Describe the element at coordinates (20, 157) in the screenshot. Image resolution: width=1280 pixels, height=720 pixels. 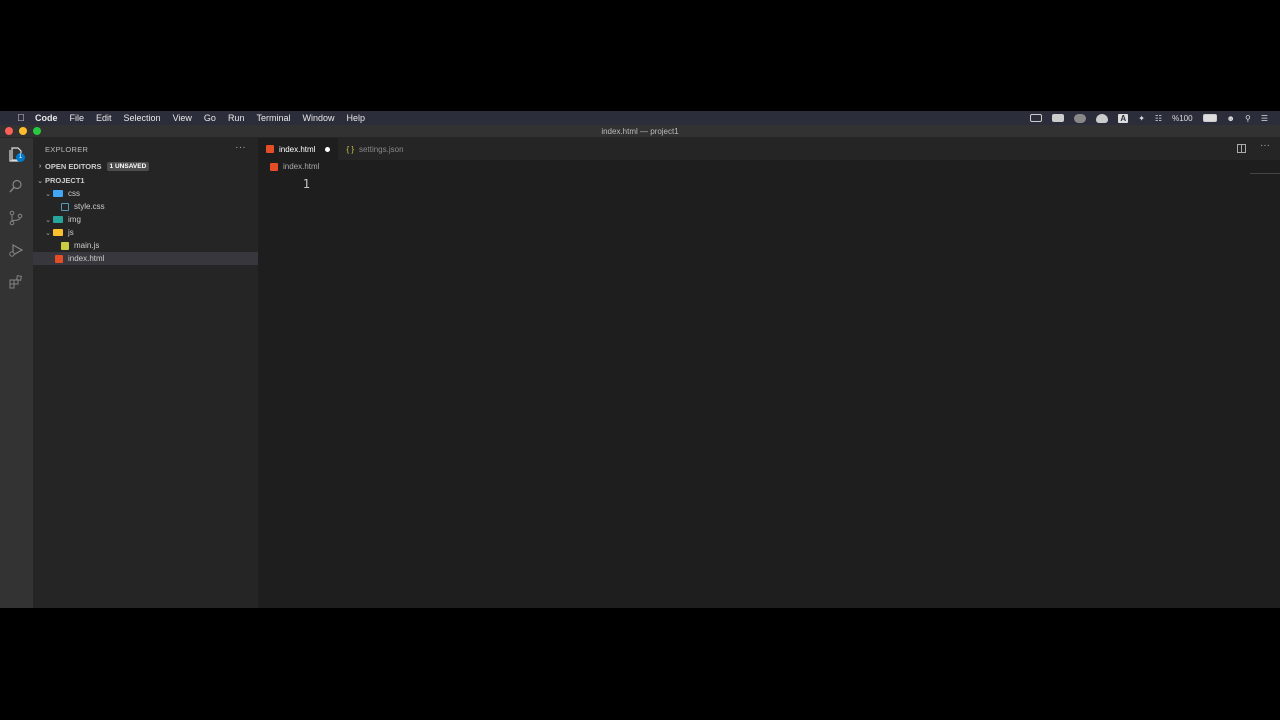
I see `explorer-badge: 1` at that location.